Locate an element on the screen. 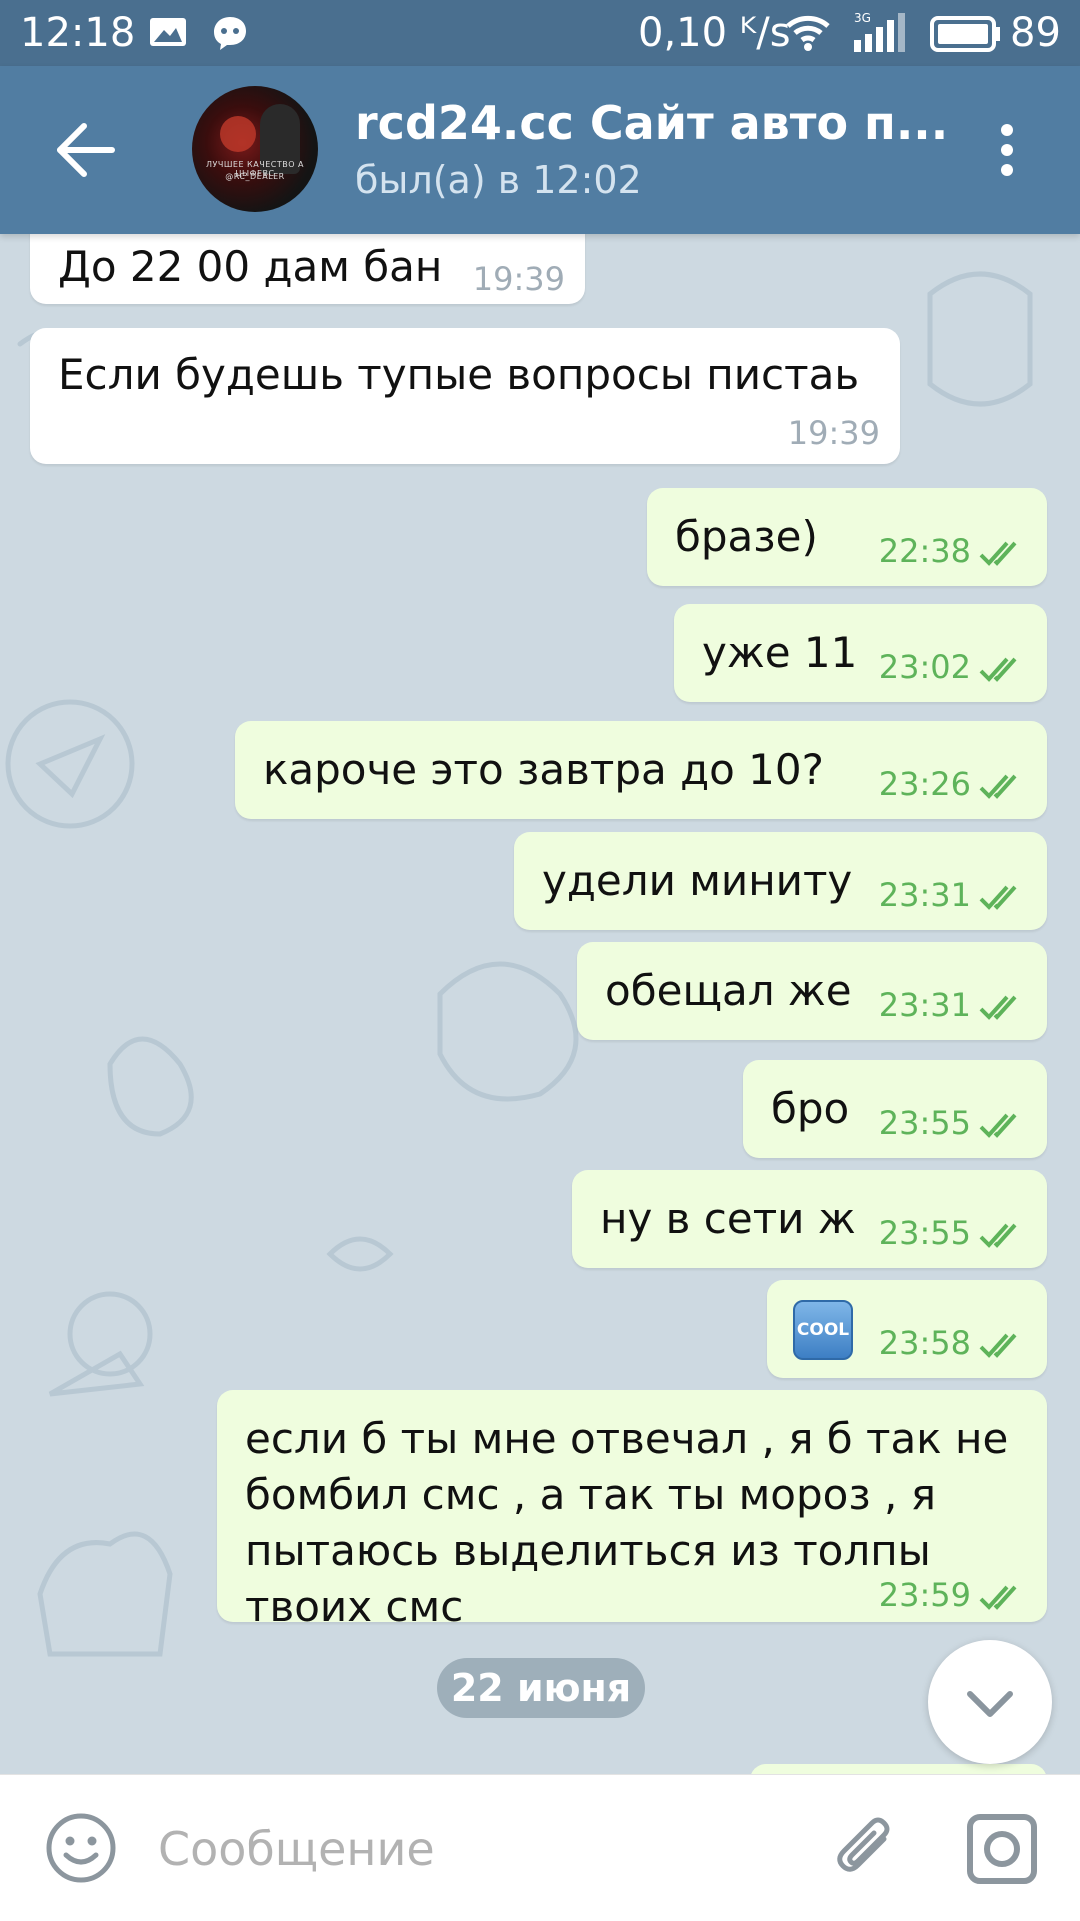 This screenshot has width=1080, height=1921. last-seen-status: был(а) в 12:02 is located at coordinates (498, 180).